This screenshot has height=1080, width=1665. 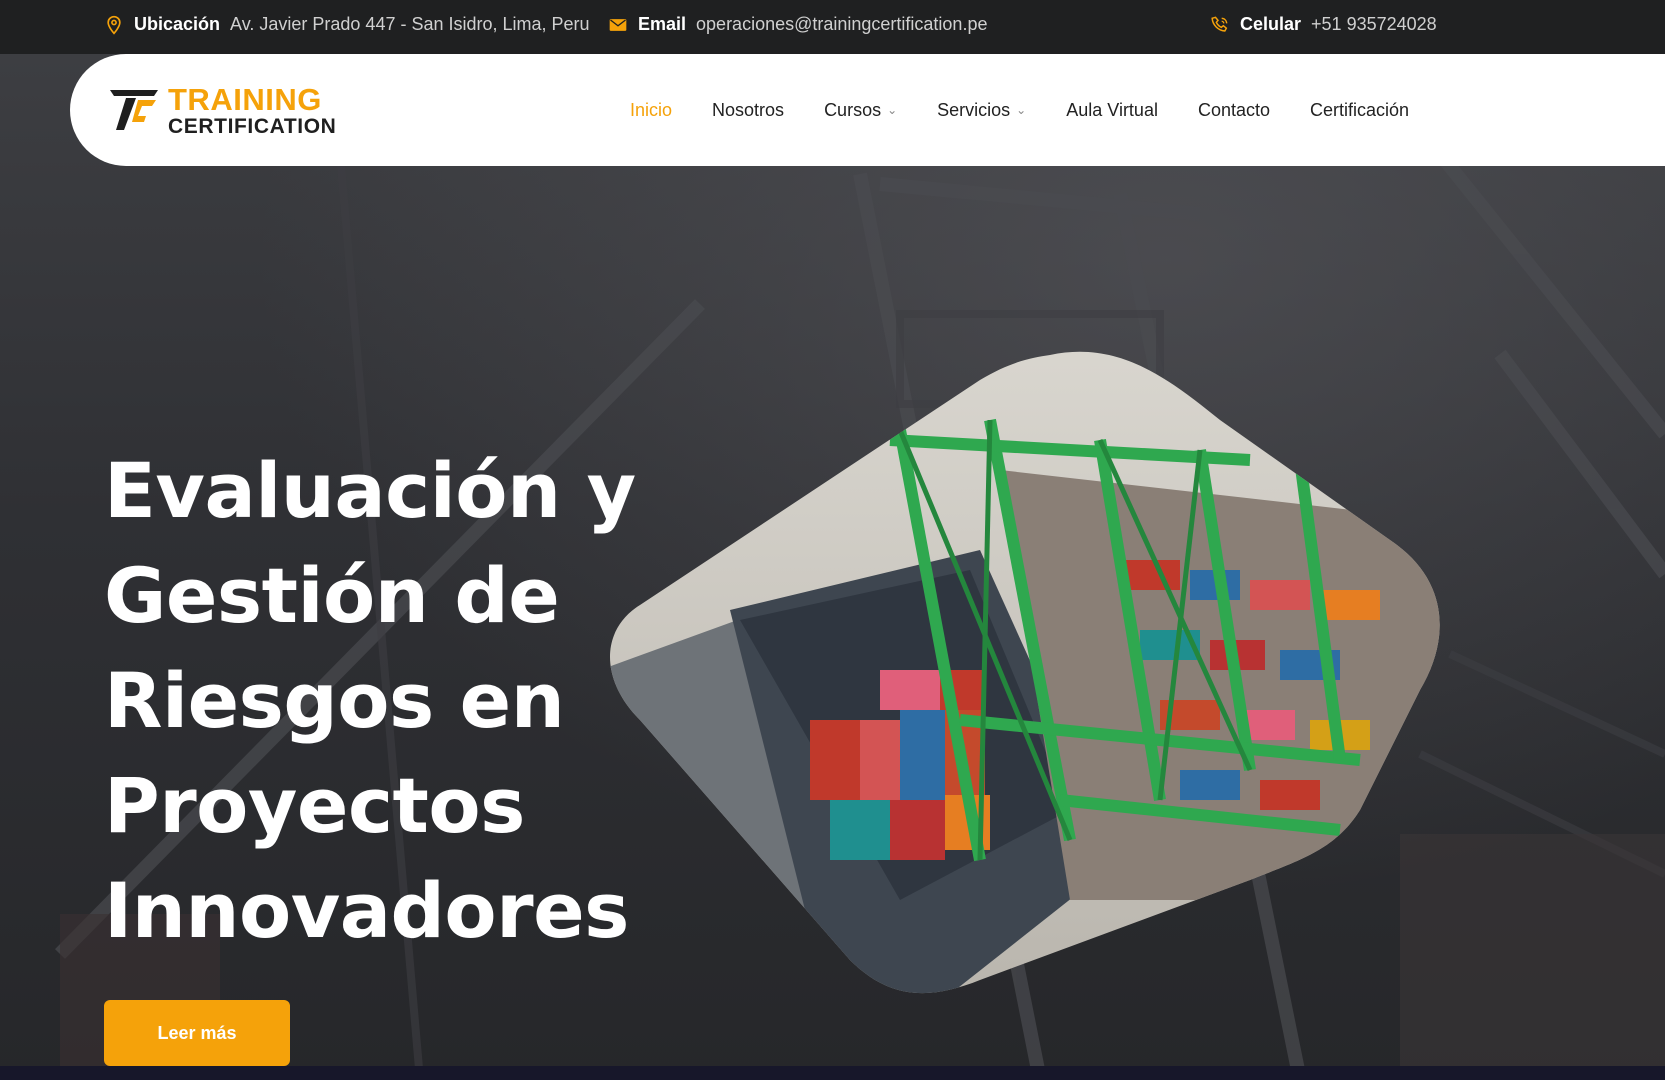 What do you see at coordinates (841, 24) in the screenshot?
I see `email-link: operaciones@trainingcertification.pe` at bounding box center [841, 24].